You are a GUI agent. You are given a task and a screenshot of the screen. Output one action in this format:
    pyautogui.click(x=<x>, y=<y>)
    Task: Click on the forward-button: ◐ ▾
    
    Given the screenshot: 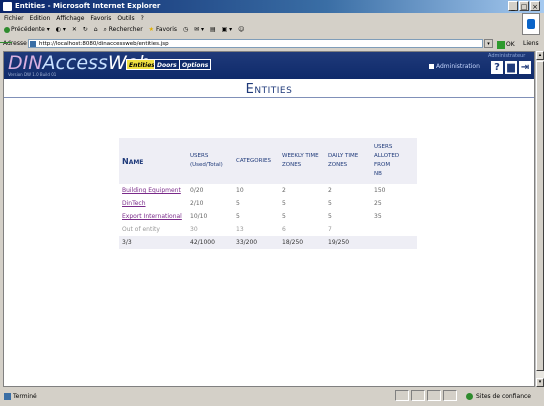 What is the action you would take?
    pyautogui.click(x=61, y=30)
    